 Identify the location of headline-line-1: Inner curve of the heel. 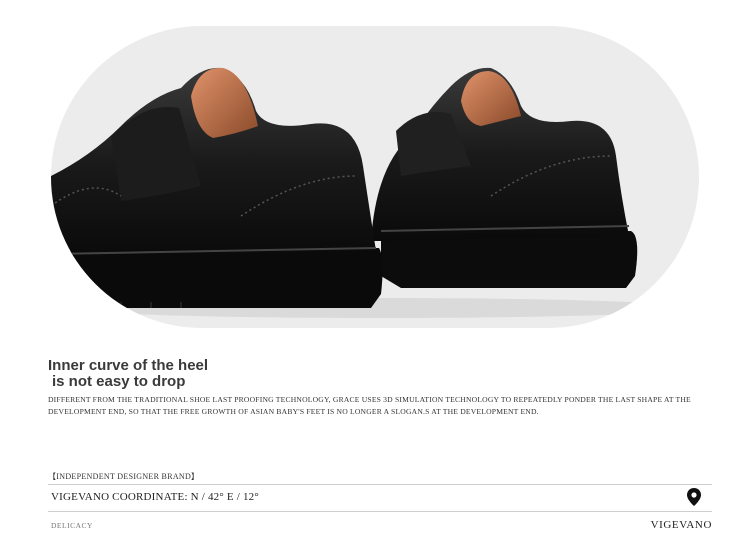
(128, 365).